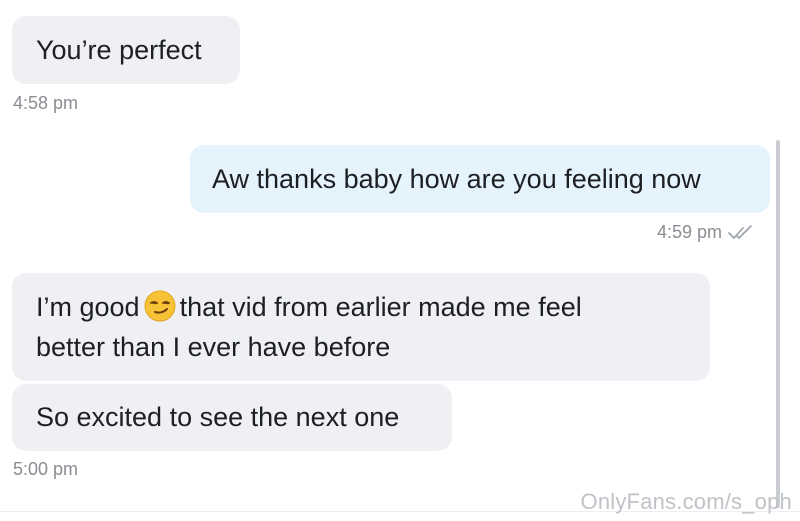 Image resolution: width=800 pixels, height=521 pixels. What do you see at coordinates (218, 417) in the screenshot?
I see `message-text: So excited to see the next one` at bounding box center [218, 417].